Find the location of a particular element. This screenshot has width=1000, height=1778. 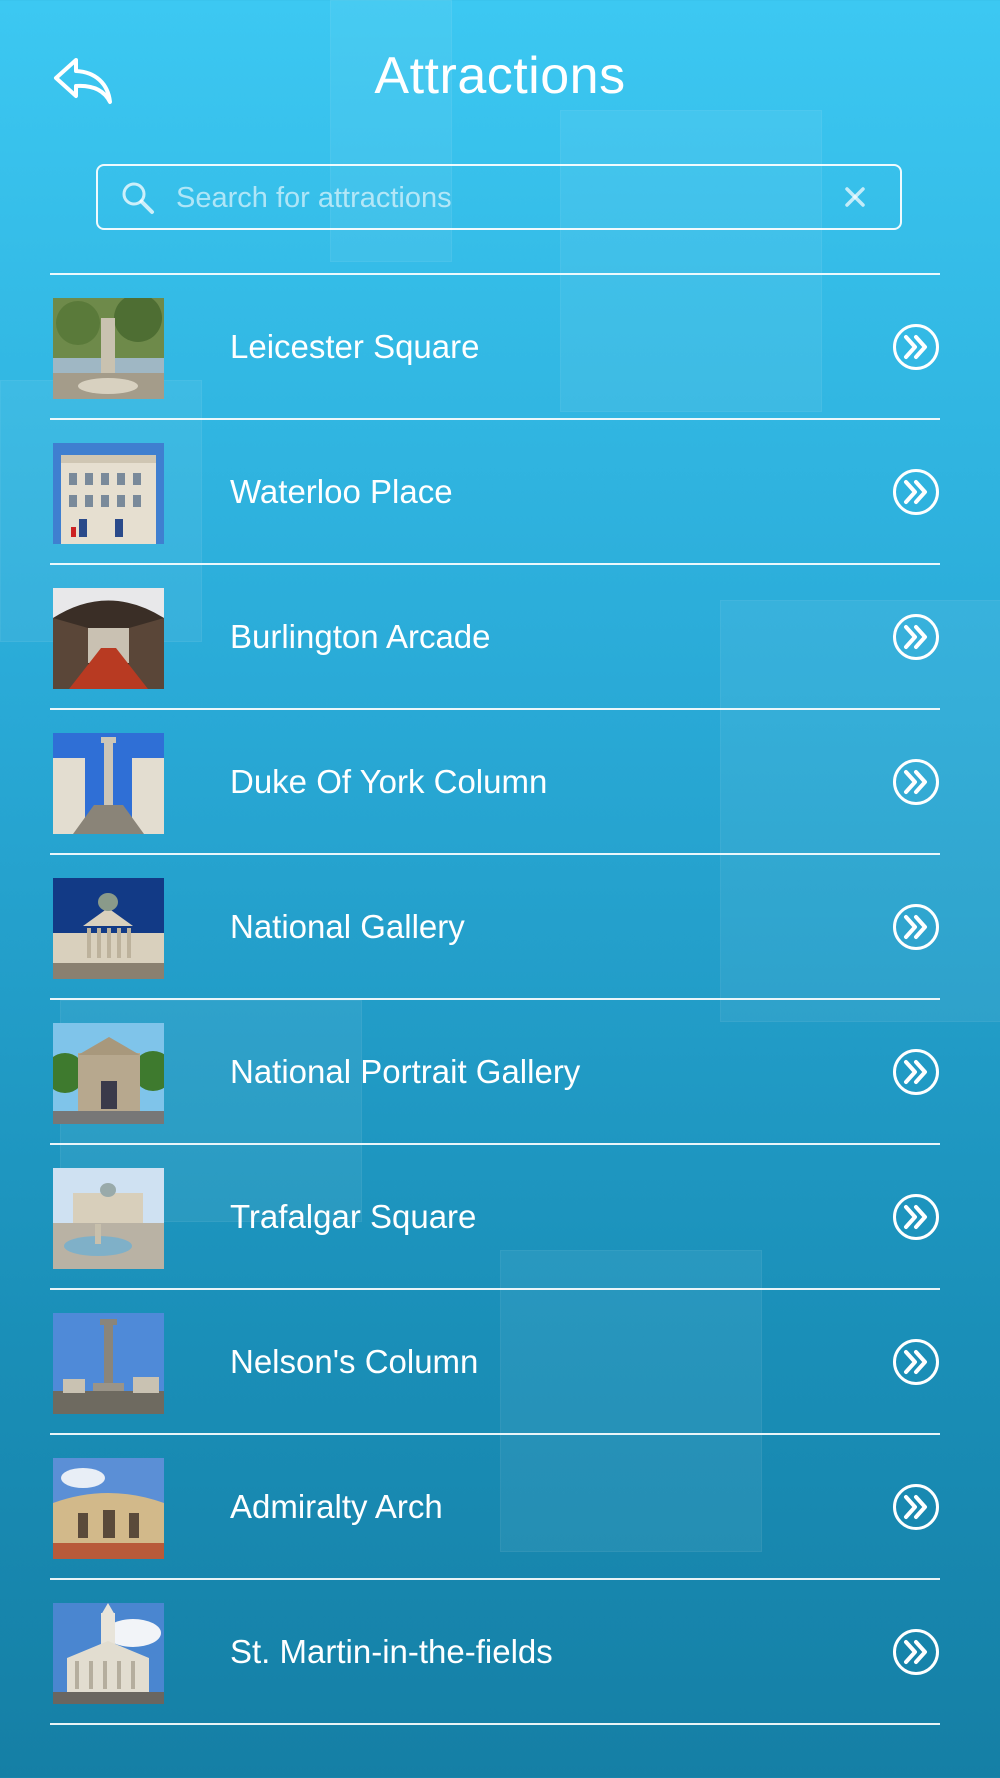

attraction-item: Waterloo Place is located at coordinates (495, 491).